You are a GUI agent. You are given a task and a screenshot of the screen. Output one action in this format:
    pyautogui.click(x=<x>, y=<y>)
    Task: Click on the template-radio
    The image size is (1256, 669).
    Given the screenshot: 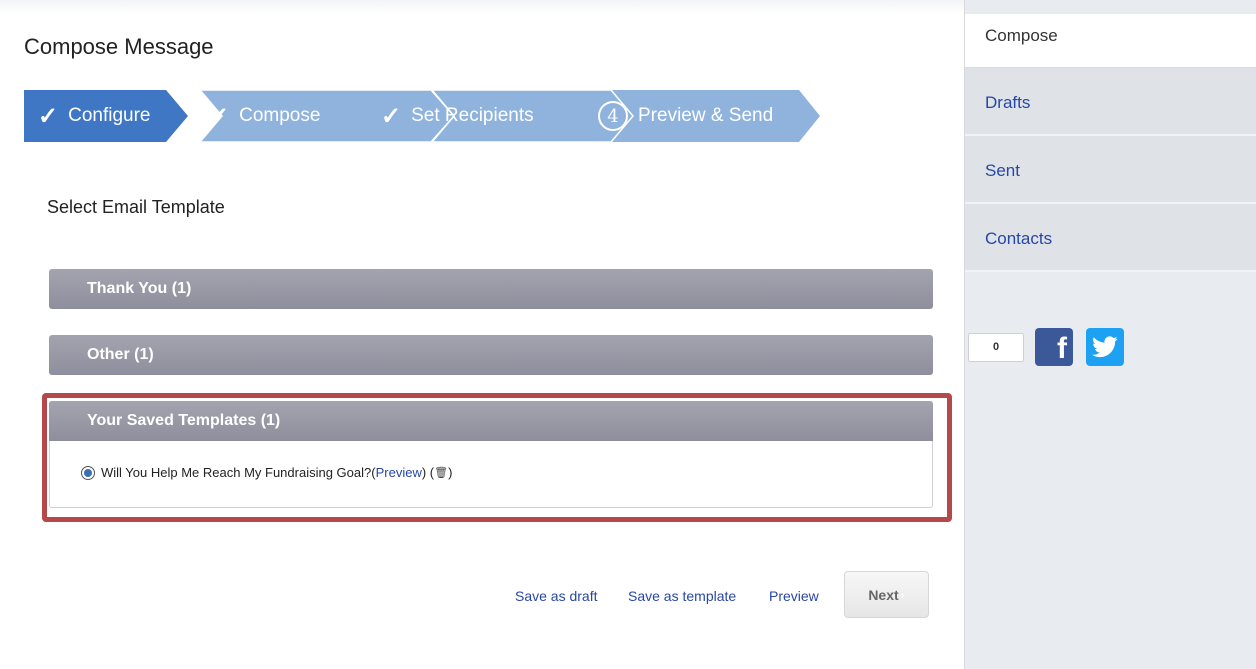 What is the action you would take?
    pyautogui.click(x=88, y=472)
    